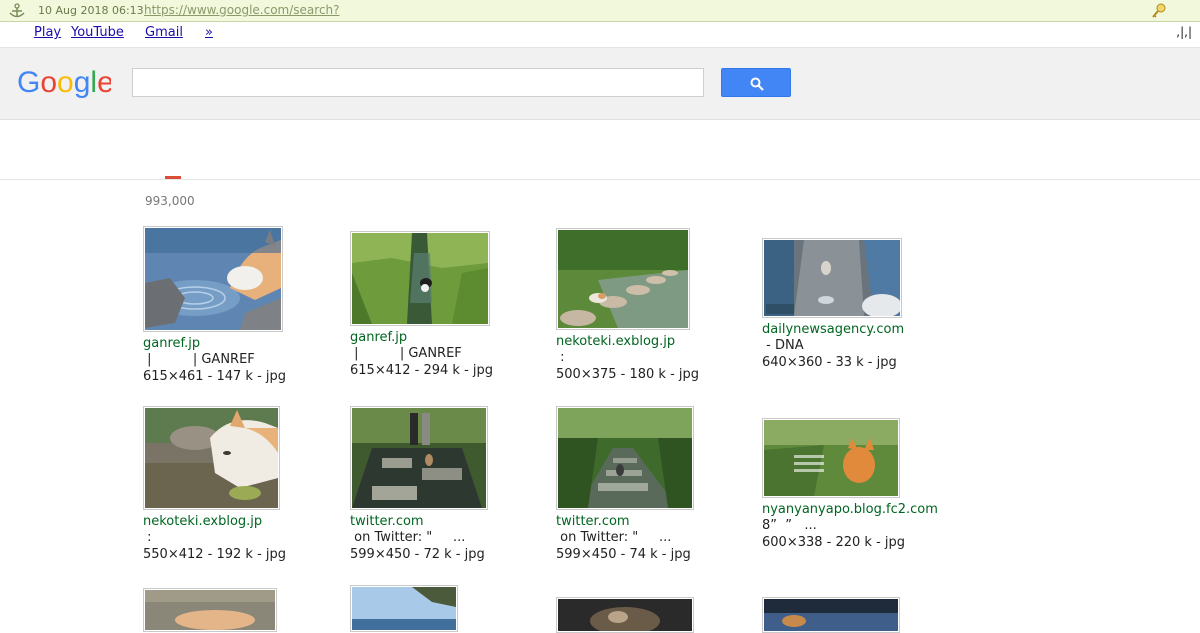 The height and width of the screenshot is (633, 1200). Describe the element at coordinates (1159, 11) in the screenshot. I see `key-icon` at that location.